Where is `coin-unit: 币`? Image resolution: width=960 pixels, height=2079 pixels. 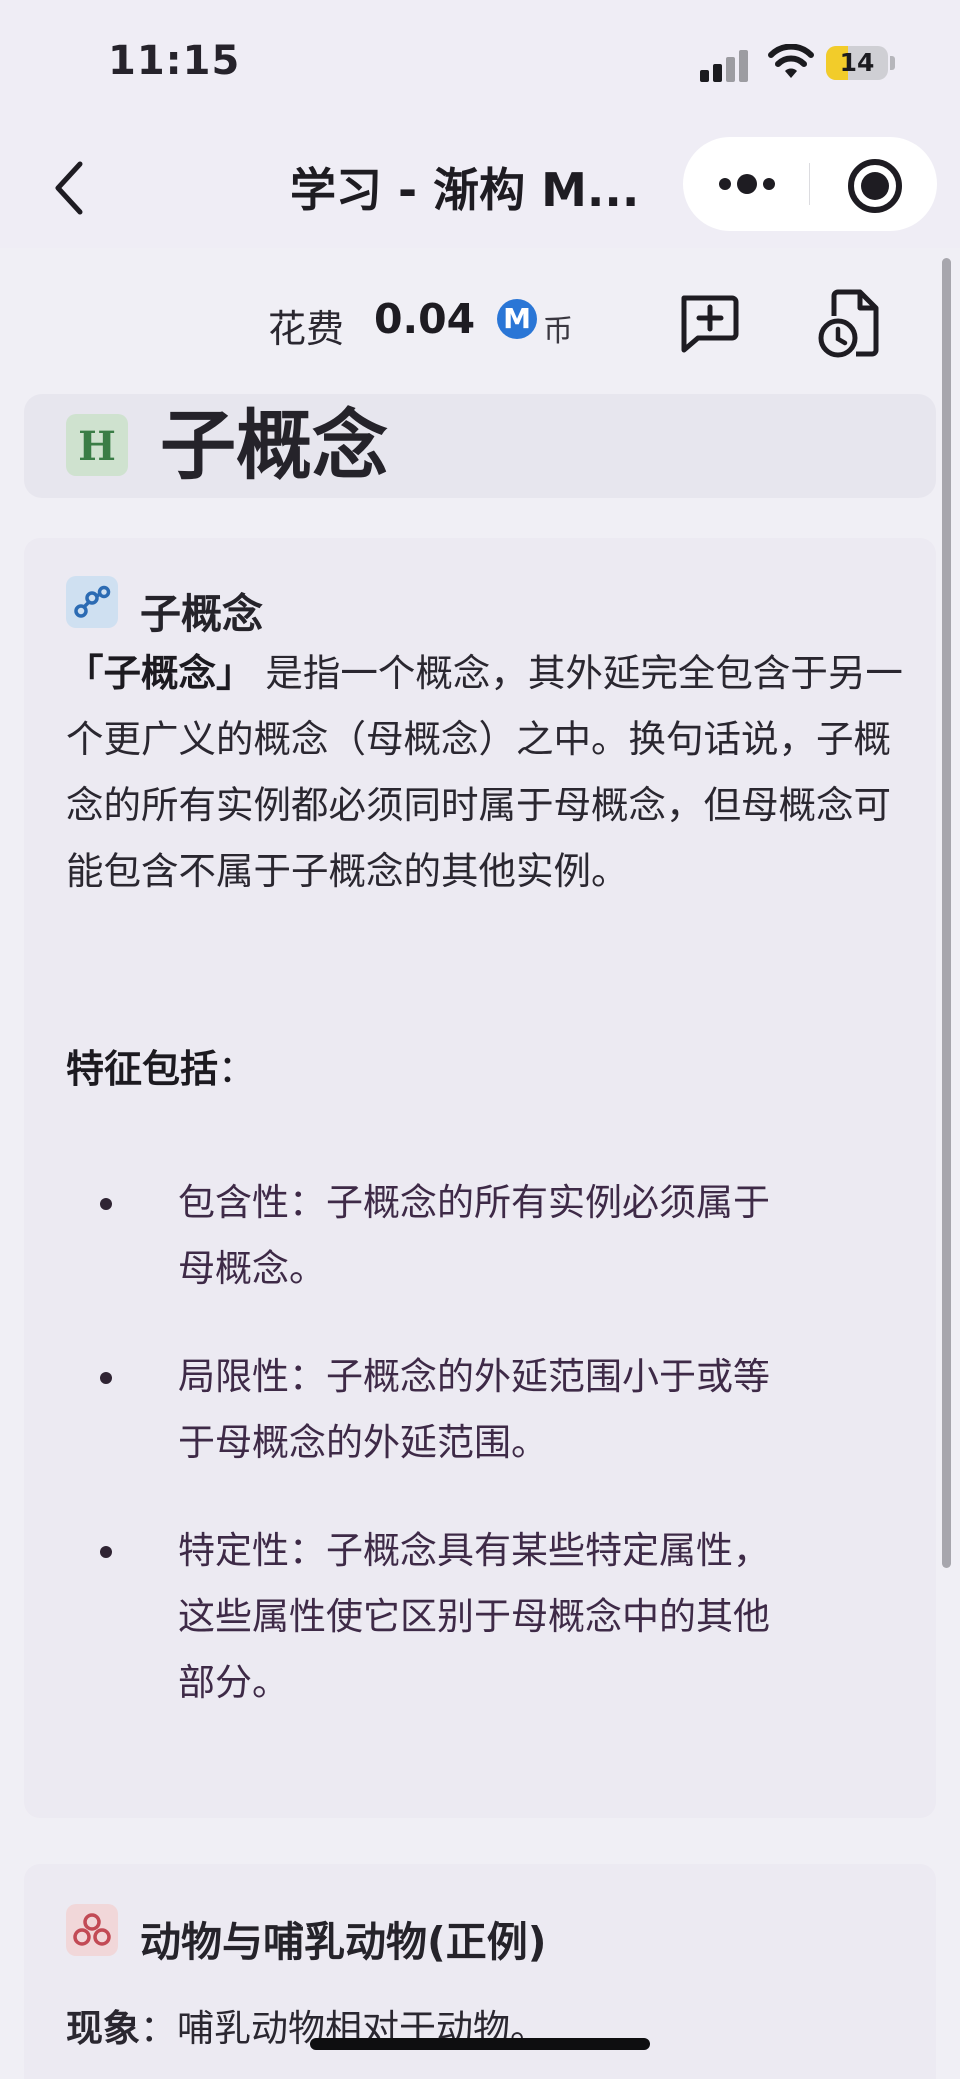
coin-unit: 币 is located at coordinates (558, 331).